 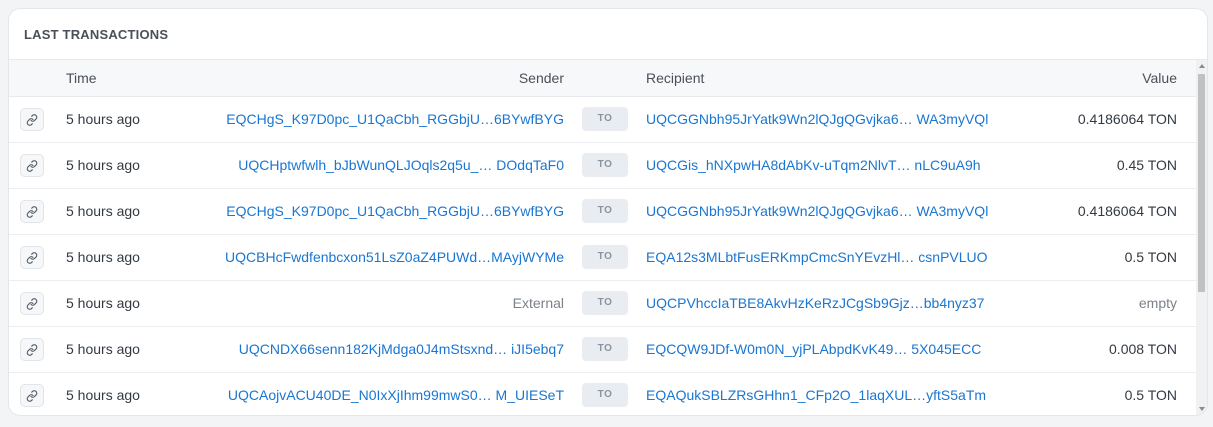 What do you see at coordinates (813, 349) in the screenshot?
I see `row-recipient-link: EQCQW9JDf-W0m0N_yjPLAbpdKvK49… 5X045ECC` at bounding box center [813, 349].